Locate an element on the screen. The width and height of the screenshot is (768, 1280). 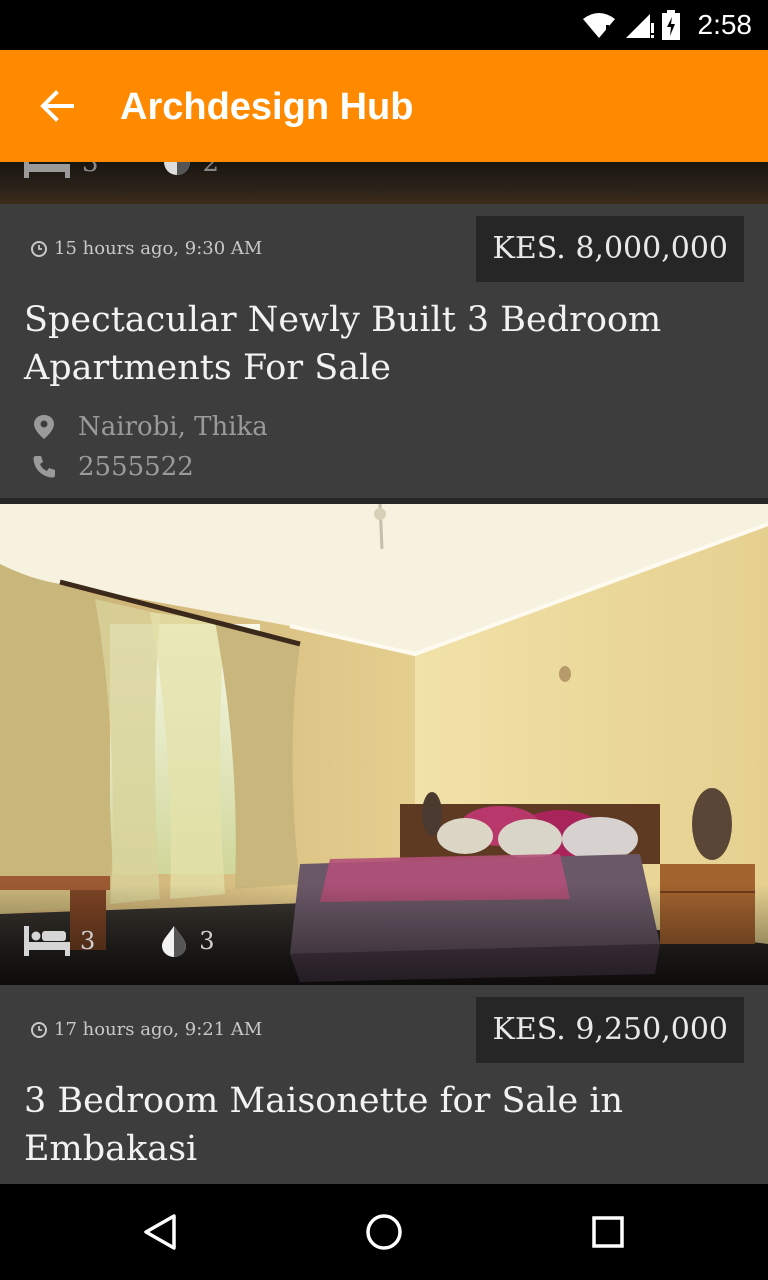
listing-meta: 3 3 is located at coordinates (119, 941).